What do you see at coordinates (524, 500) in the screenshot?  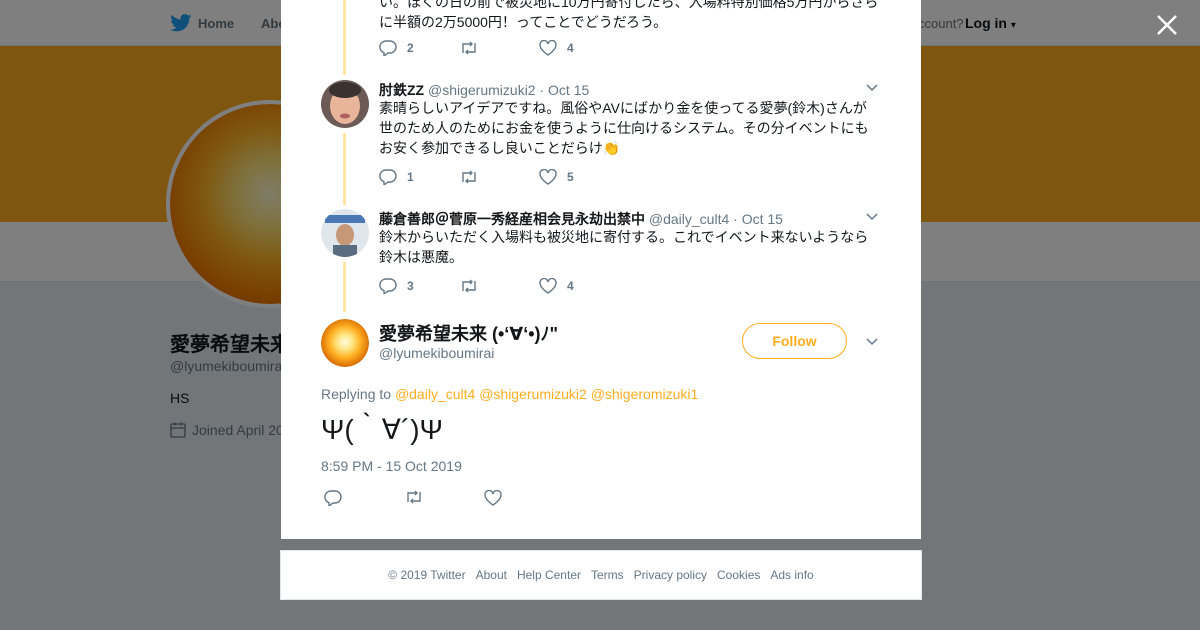 I see `like-button` at bounding box center [524, 500].